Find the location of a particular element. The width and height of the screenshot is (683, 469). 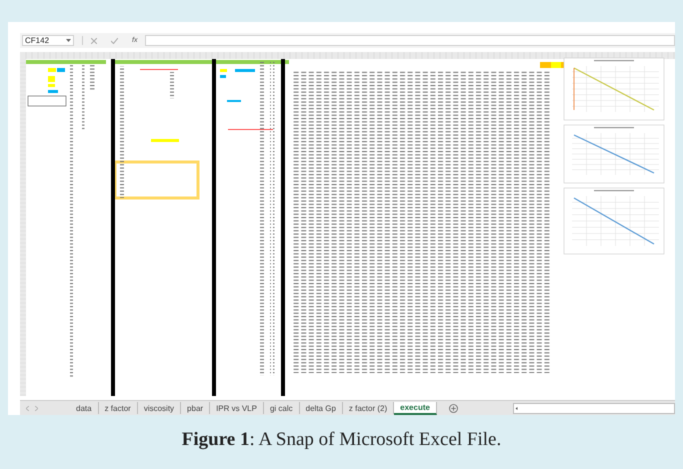

name-box: CF142 is located at coordinates (48, 40).